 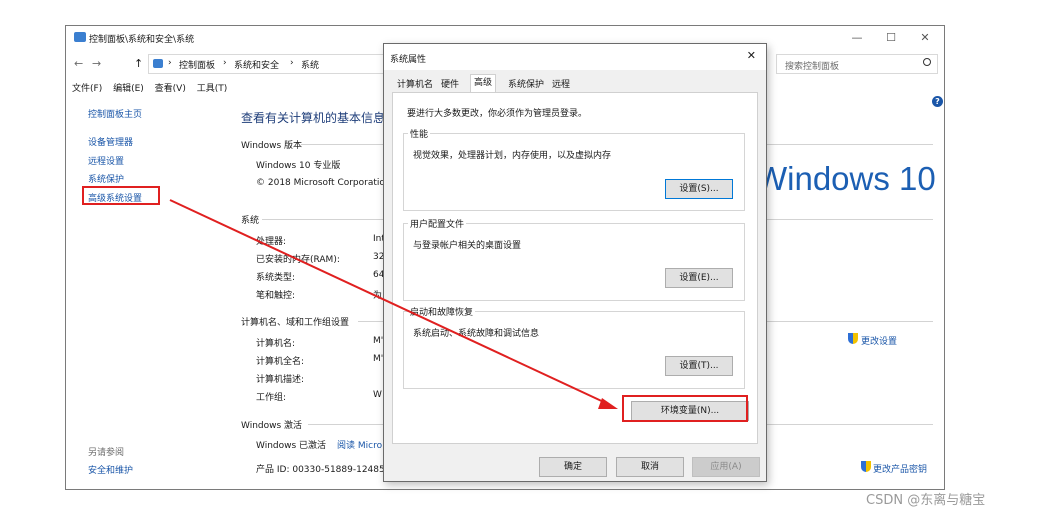 What do you see at coordinates (926, 500) in the screenshot?
I see `watermark: CSDN @东离与糖宝` at bounding box center [926, 500].